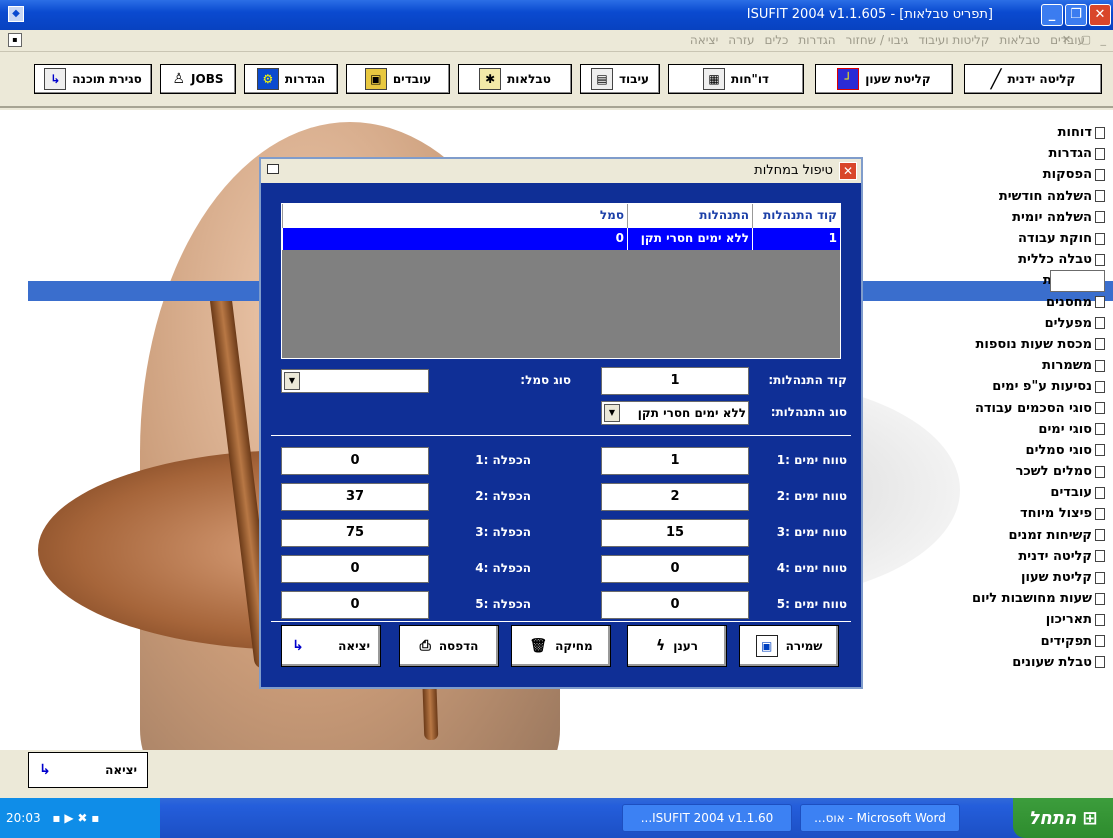 The width and height of the screenshot is (1113, 838). Describe the element at coordinates (1058, 450) in the screenshot. I see `tree-item-label: סוגי סמלים` at that location.